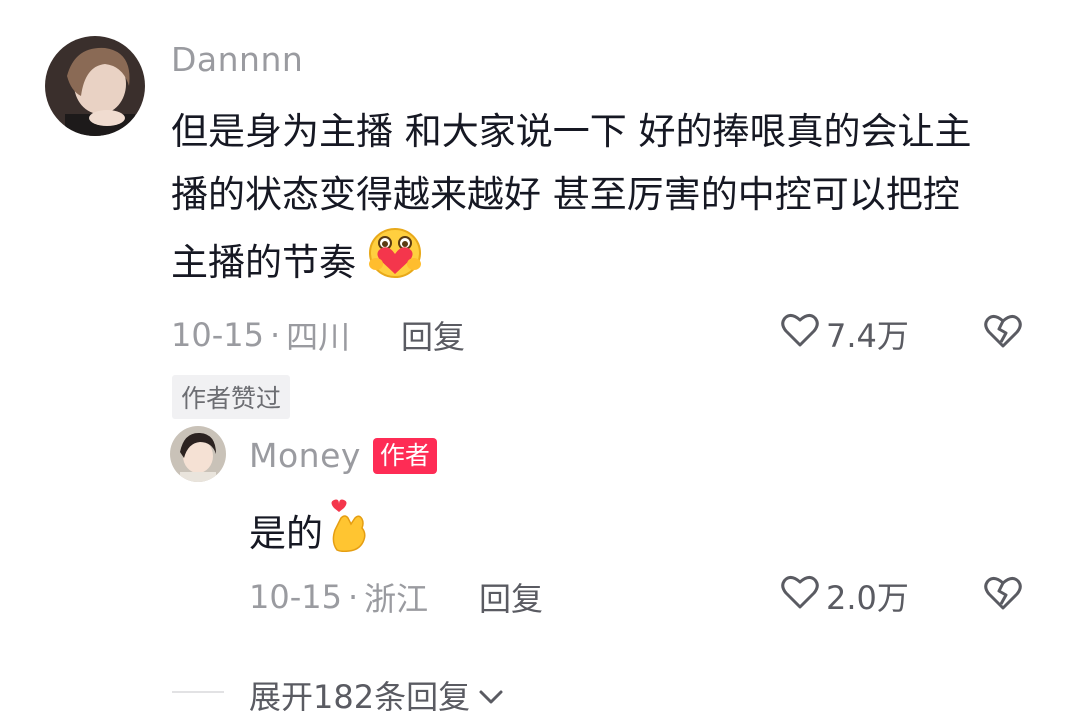 This screenshot has height=723, width=1071. I want to click on expand-divider, so click(198, 692).